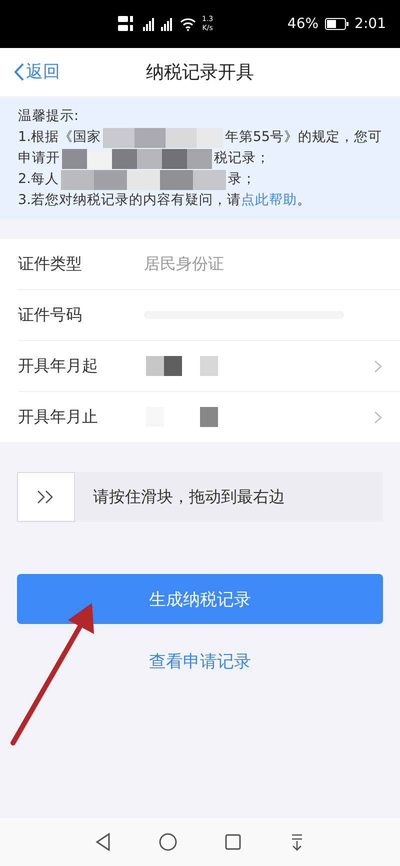 The height and width of the screenshot is (866, 400). What do you see at coordinates (336, 24) in the screenshot?
I see `battery-icon` at bounding box center [336, 24].